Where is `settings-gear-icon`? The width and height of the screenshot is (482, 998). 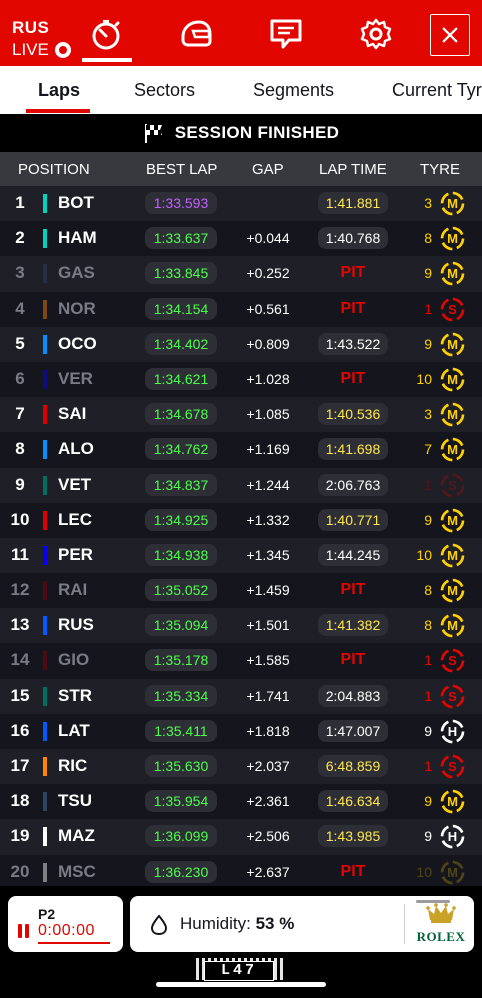 settings-gear-icon is located at coordinates (376, 34).